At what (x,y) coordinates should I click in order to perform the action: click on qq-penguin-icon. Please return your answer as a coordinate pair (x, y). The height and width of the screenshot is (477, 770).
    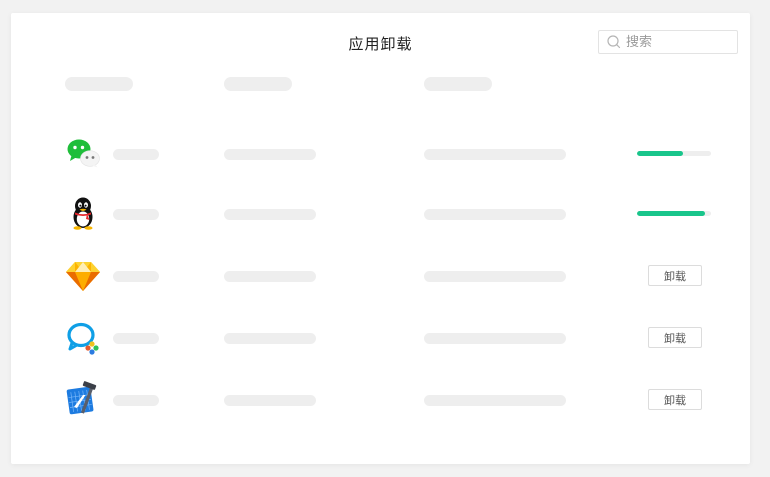
    Looking at the image, I should click on (83, 213).